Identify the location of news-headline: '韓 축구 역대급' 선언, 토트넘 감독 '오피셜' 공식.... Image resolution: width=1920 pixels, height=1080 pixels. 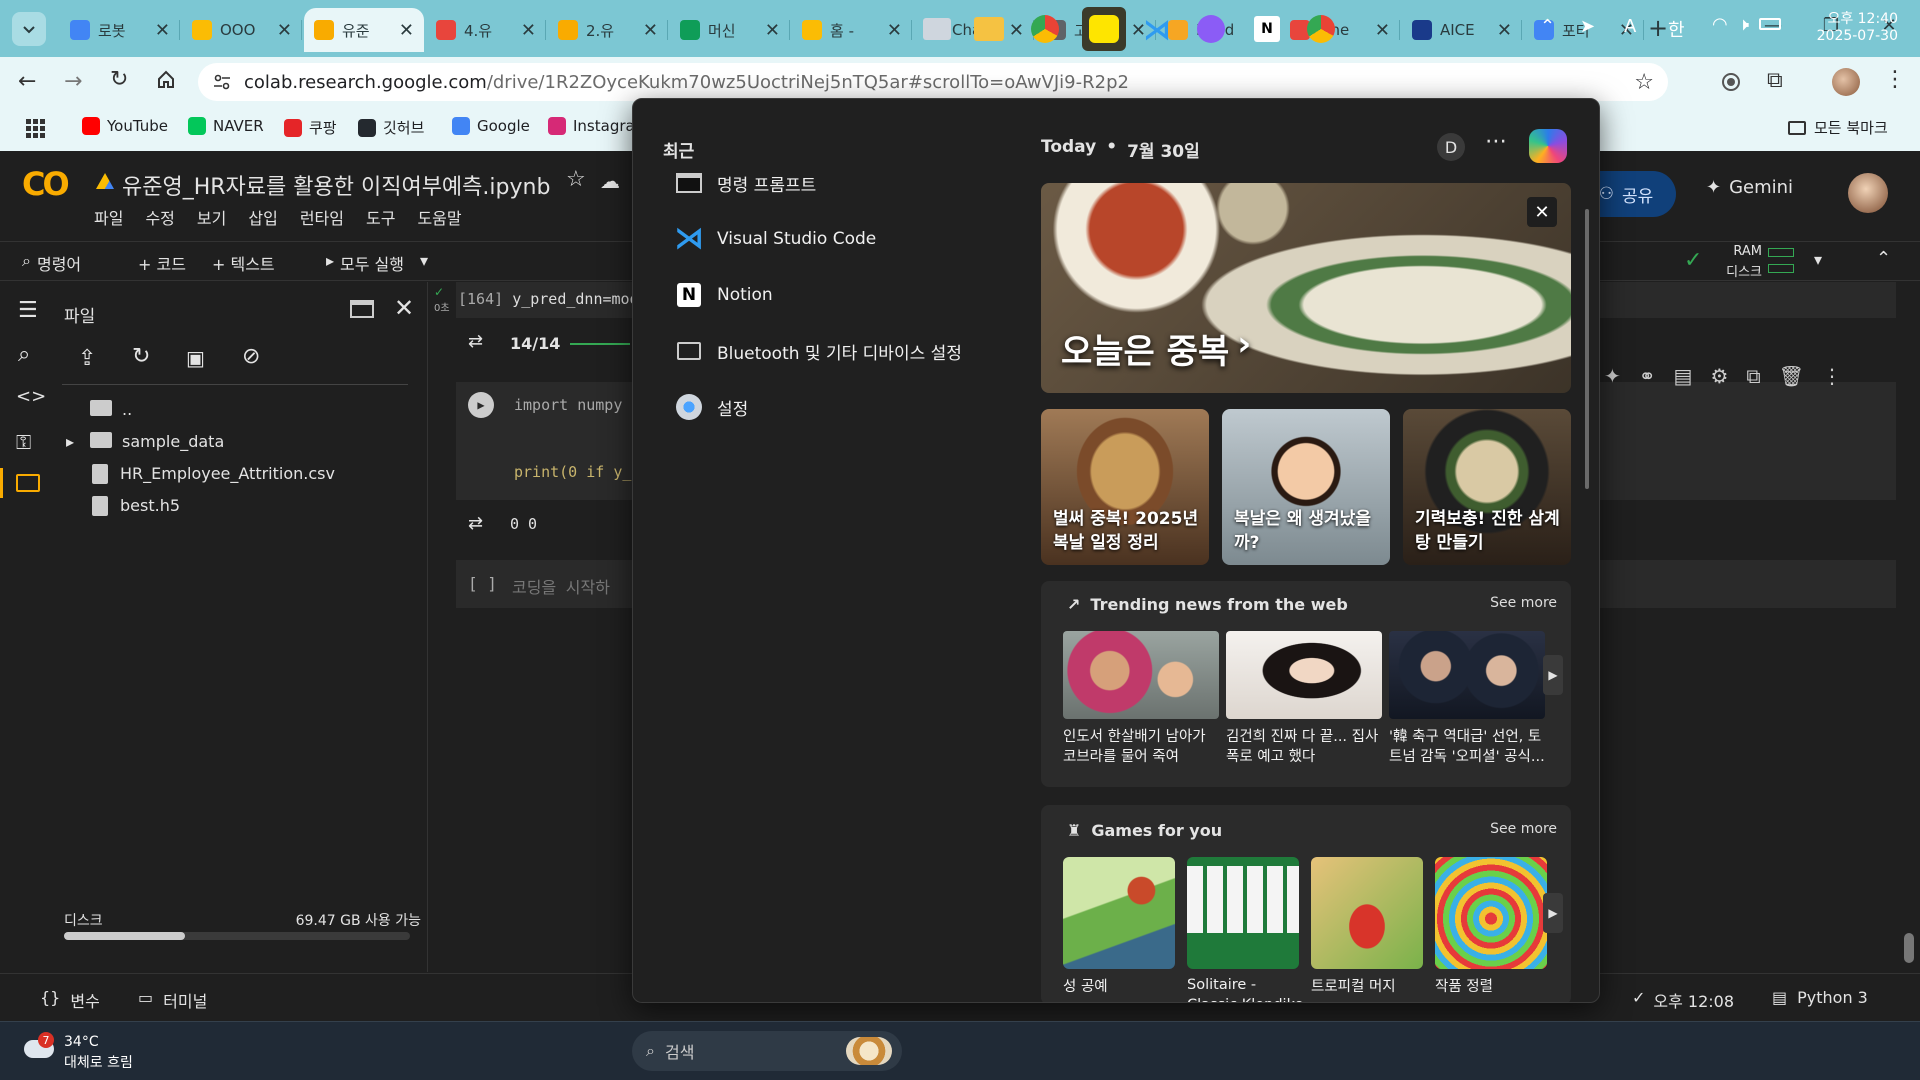
(1469, 747).